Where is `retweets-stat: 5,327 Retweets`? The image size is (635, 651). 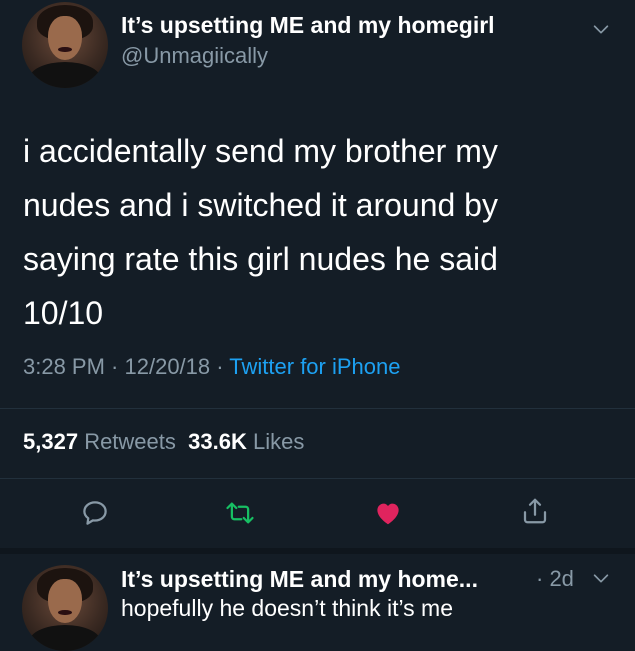 retweets-stat: 5,327 Retweets is located at coordinates (99, 441).